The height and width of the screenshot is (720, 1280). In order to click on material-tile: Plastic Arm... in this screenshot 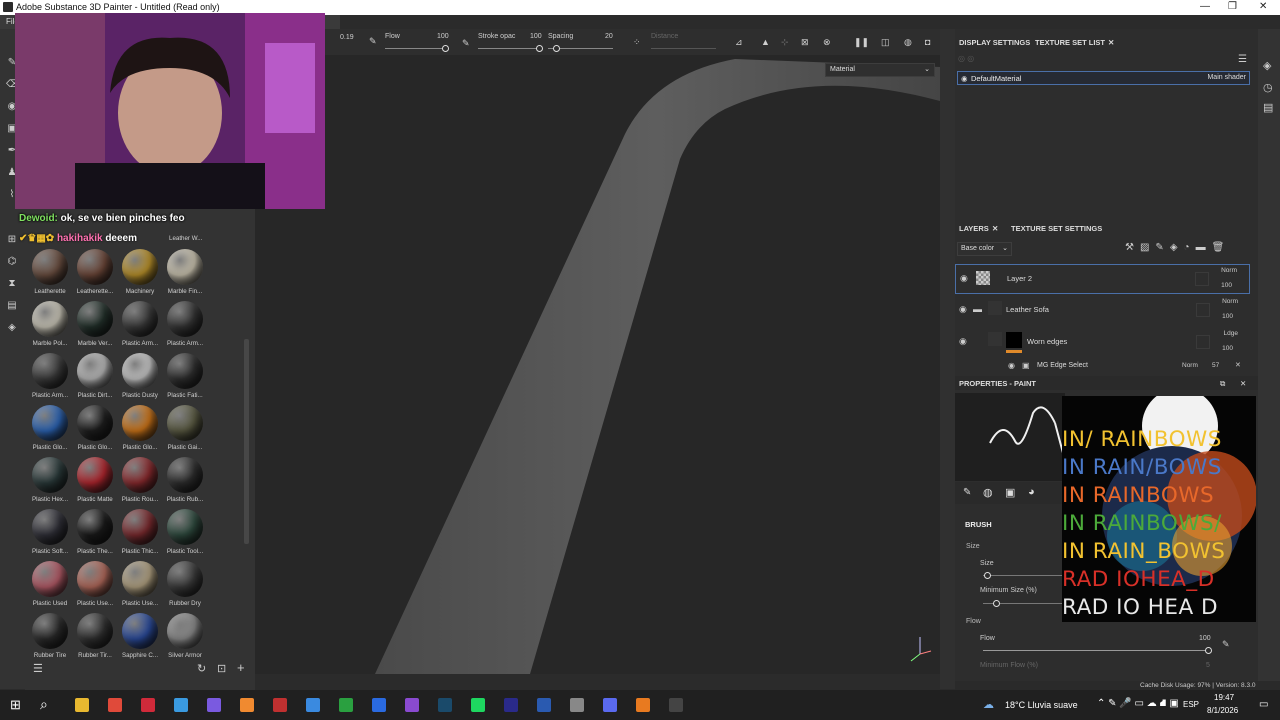, I will do `click(140, 324)`.